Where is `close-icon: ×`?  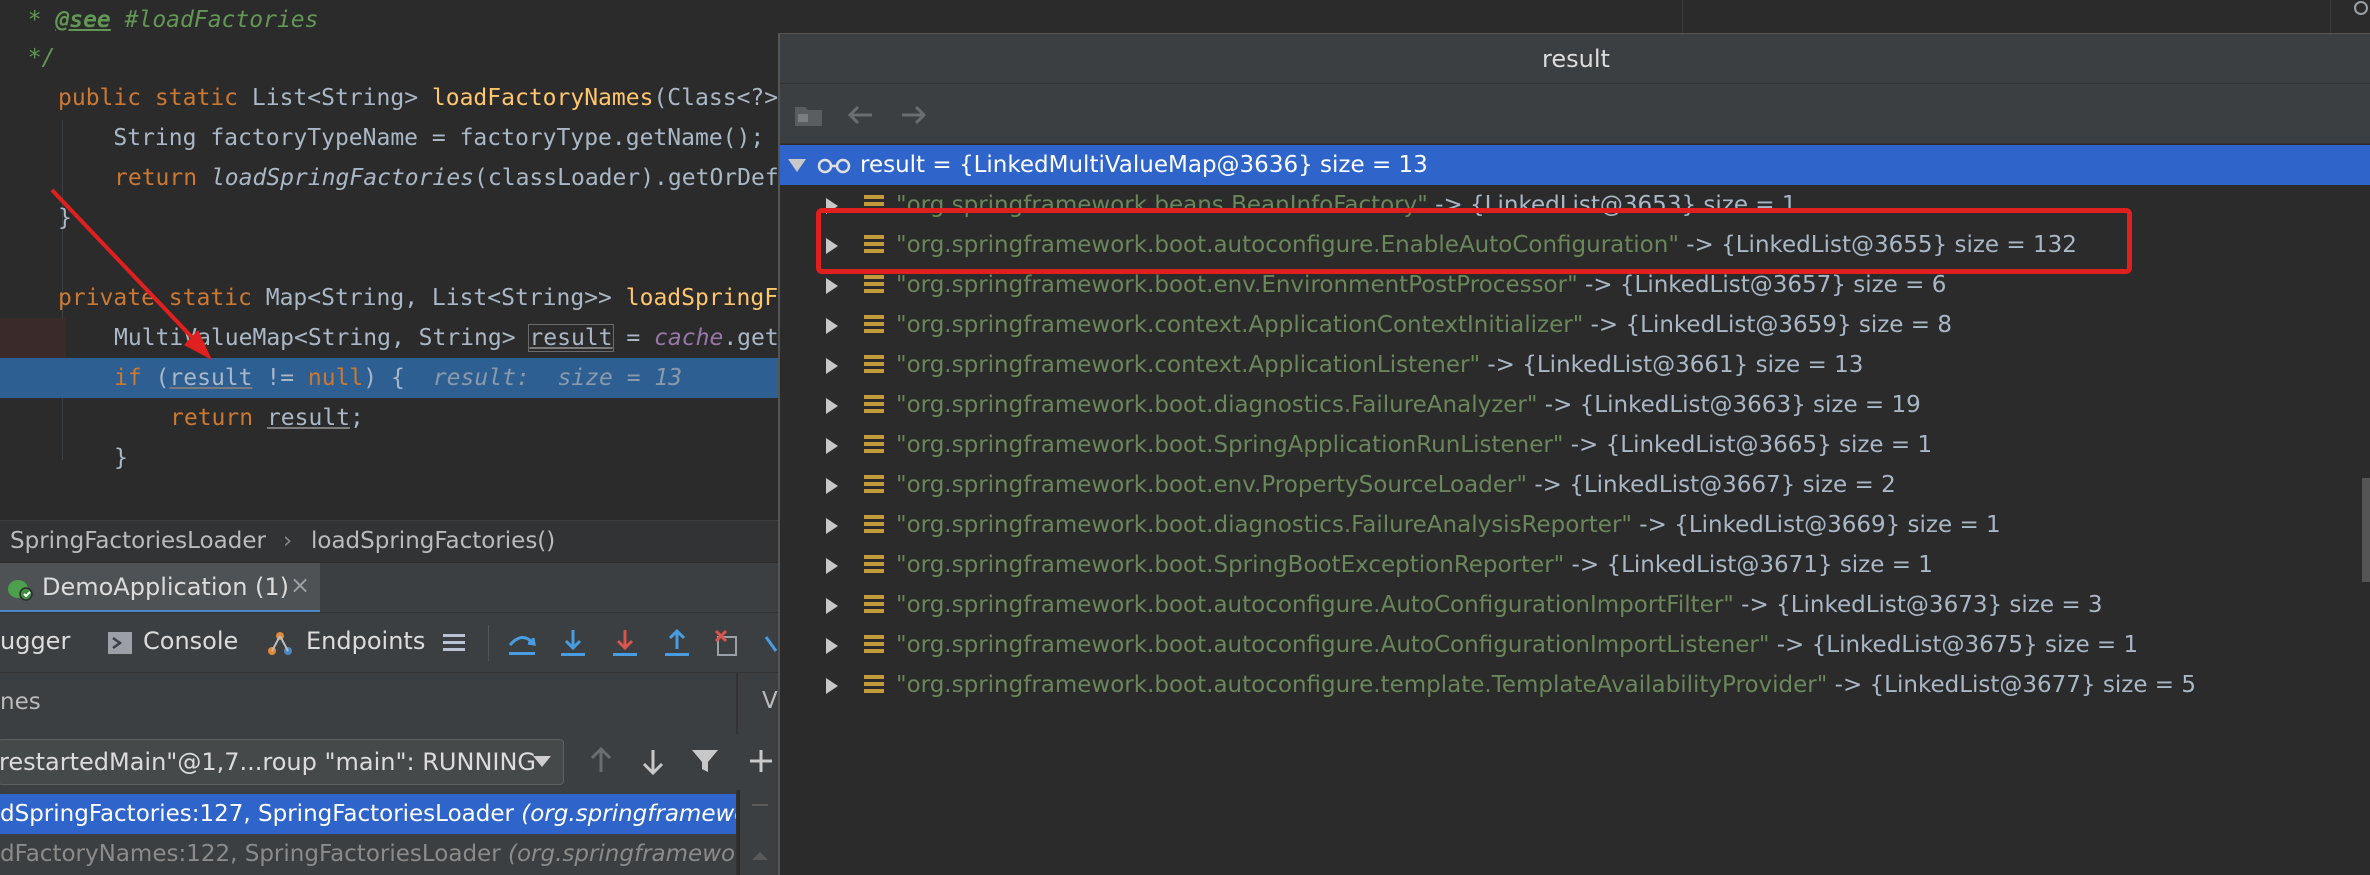 close-icon: × is located at coordinates (300, 585).